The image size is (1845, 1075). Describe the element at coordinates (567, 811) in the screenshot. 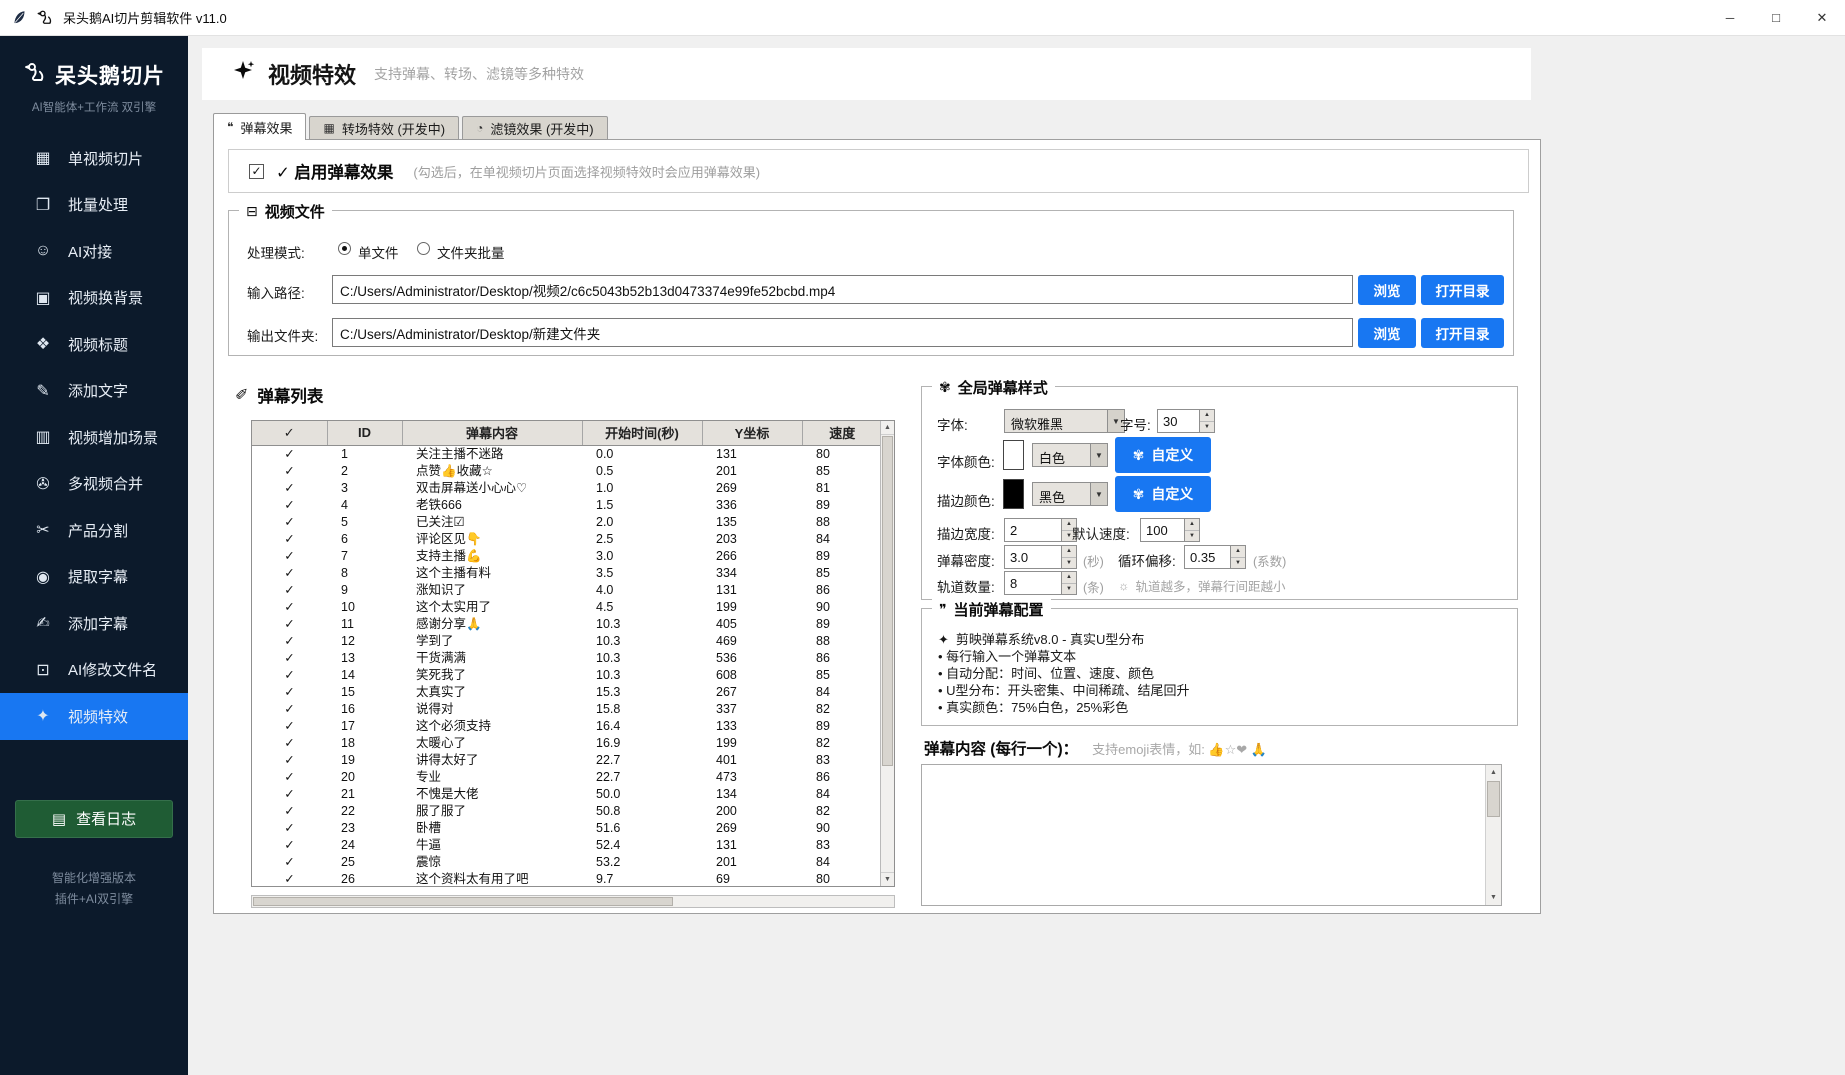

I see `table-row: ✓ 22 服了服了 50.8 200 82` at that location.